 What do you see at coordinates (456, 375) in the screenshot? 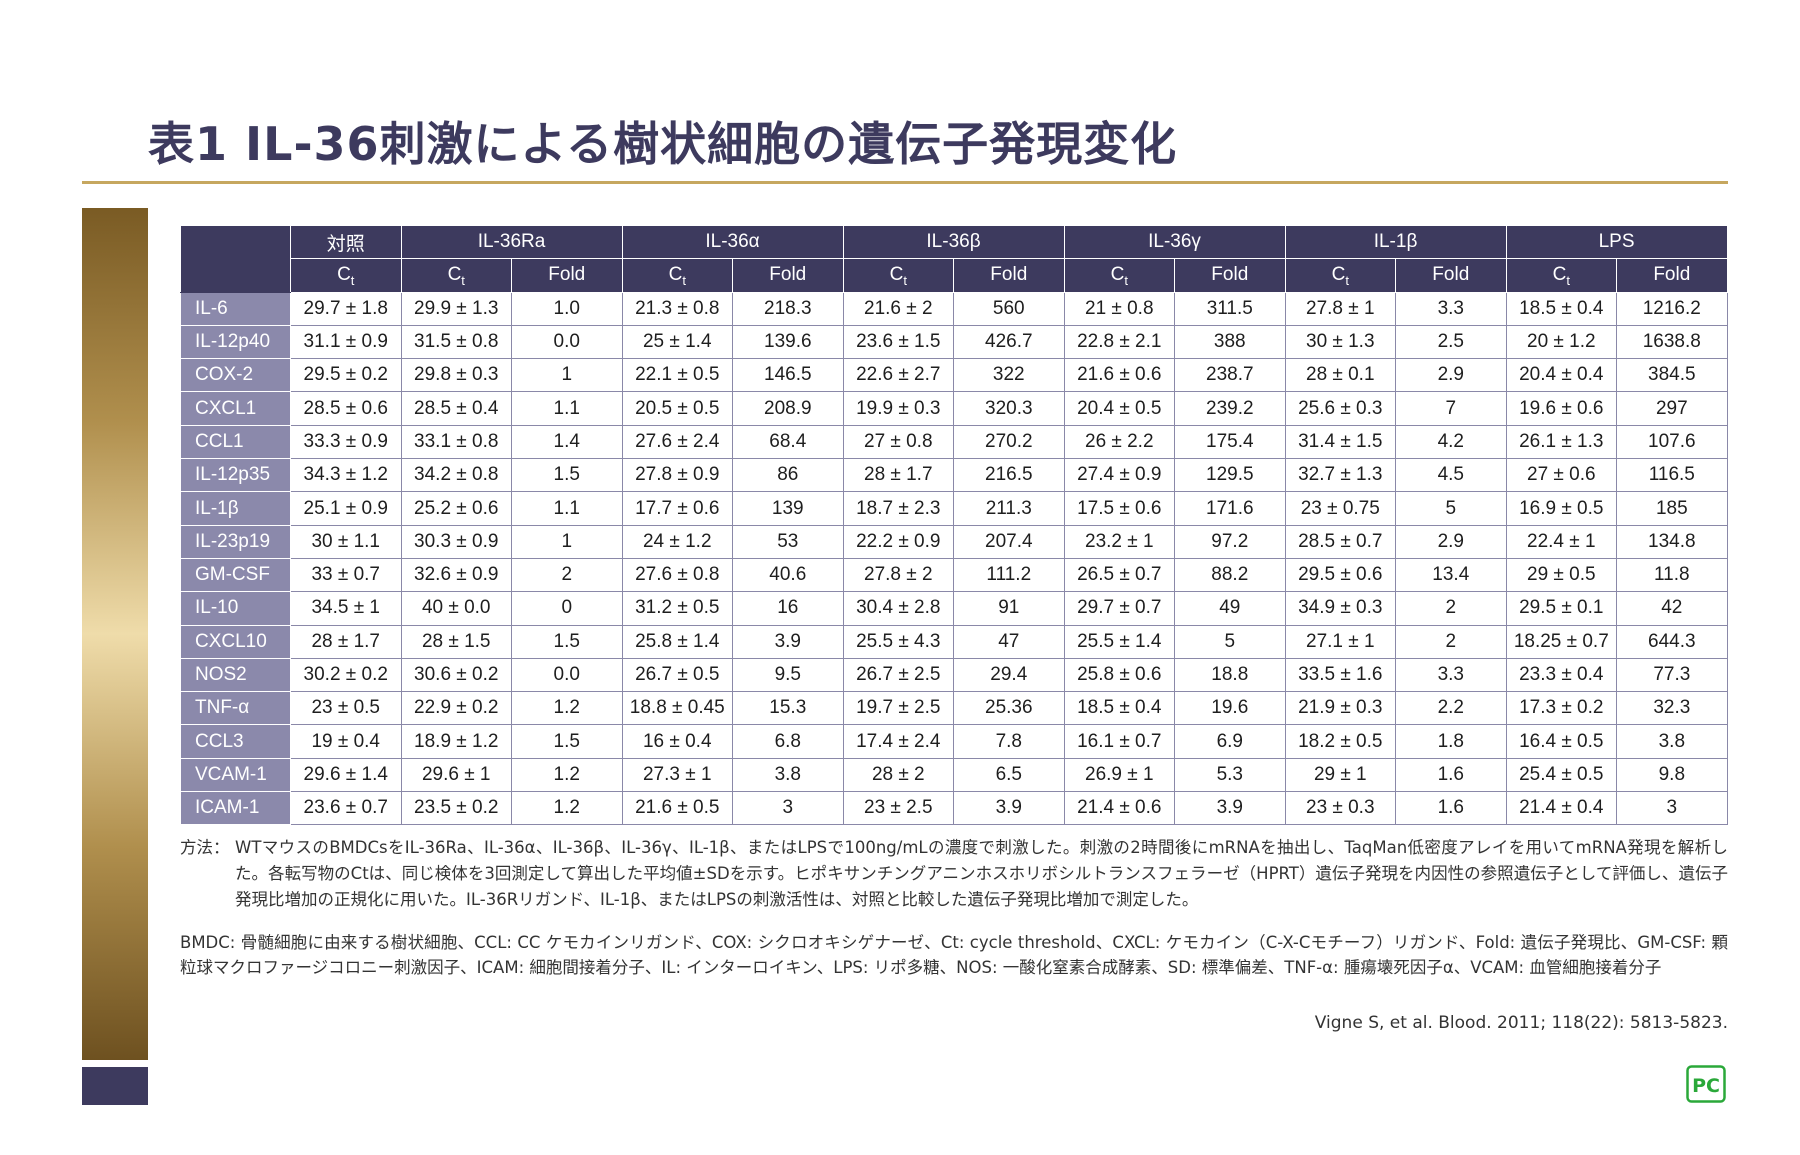
I see `table-cell: 29.8 ± 0.3` at bounding box center [456, 375].